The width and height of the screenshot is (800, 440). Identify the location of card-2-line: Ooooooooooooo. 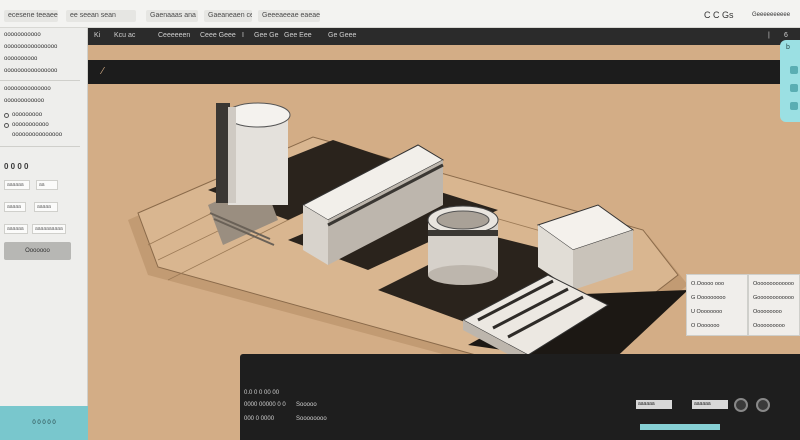
(773, 284).